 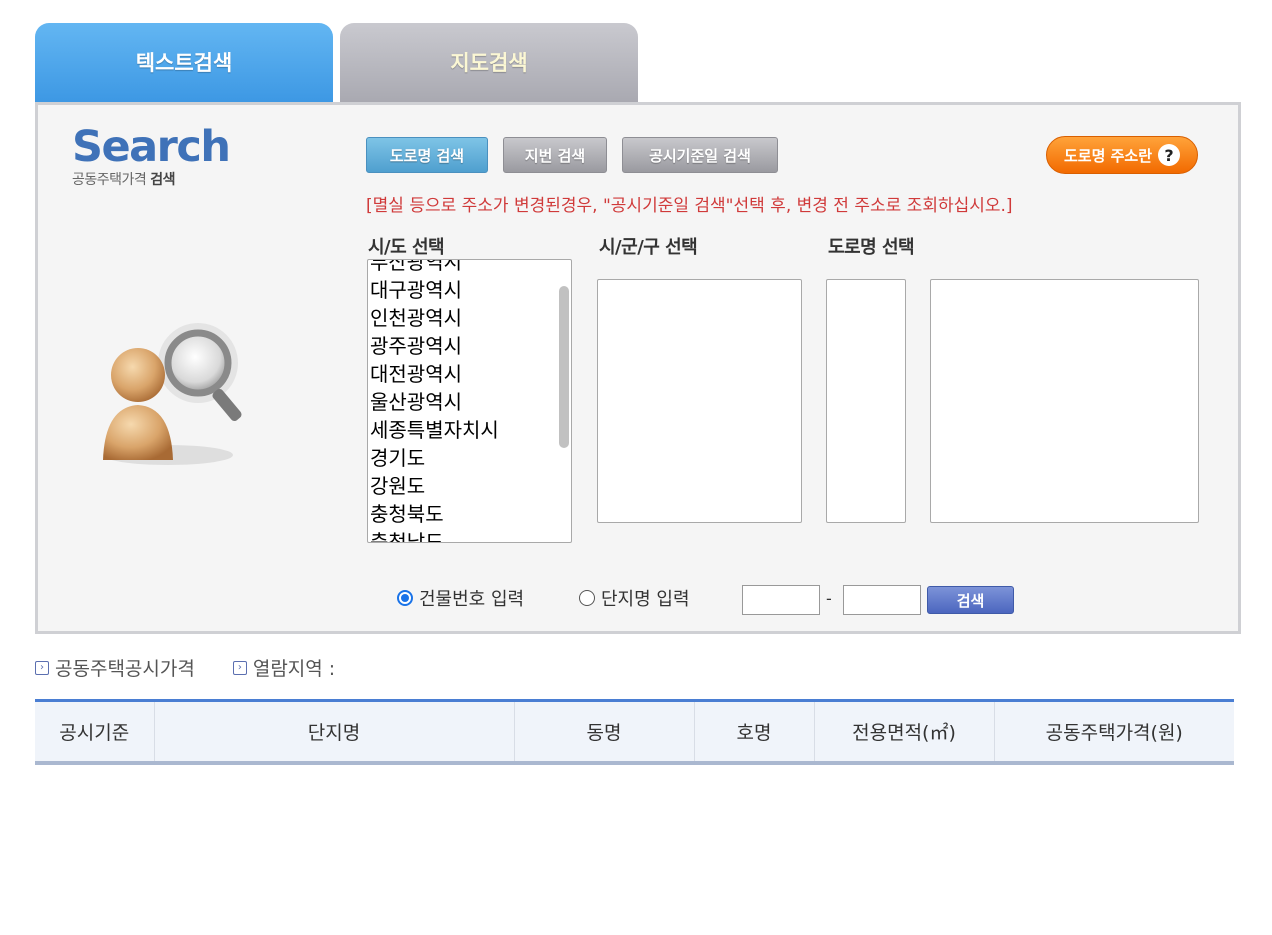 I want to click on radio-complex-name: 단지명 입력, so click(x=634, y=598).